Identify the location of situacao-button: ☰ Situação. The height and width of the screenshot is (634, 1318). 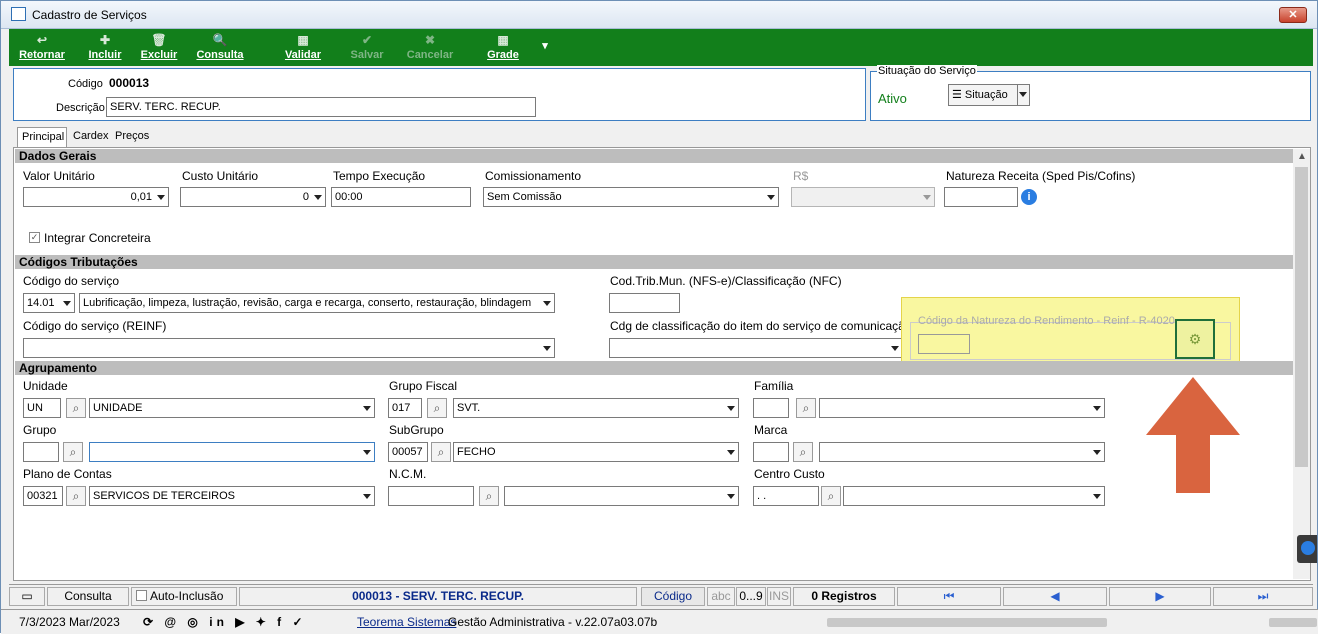
(983, 95).